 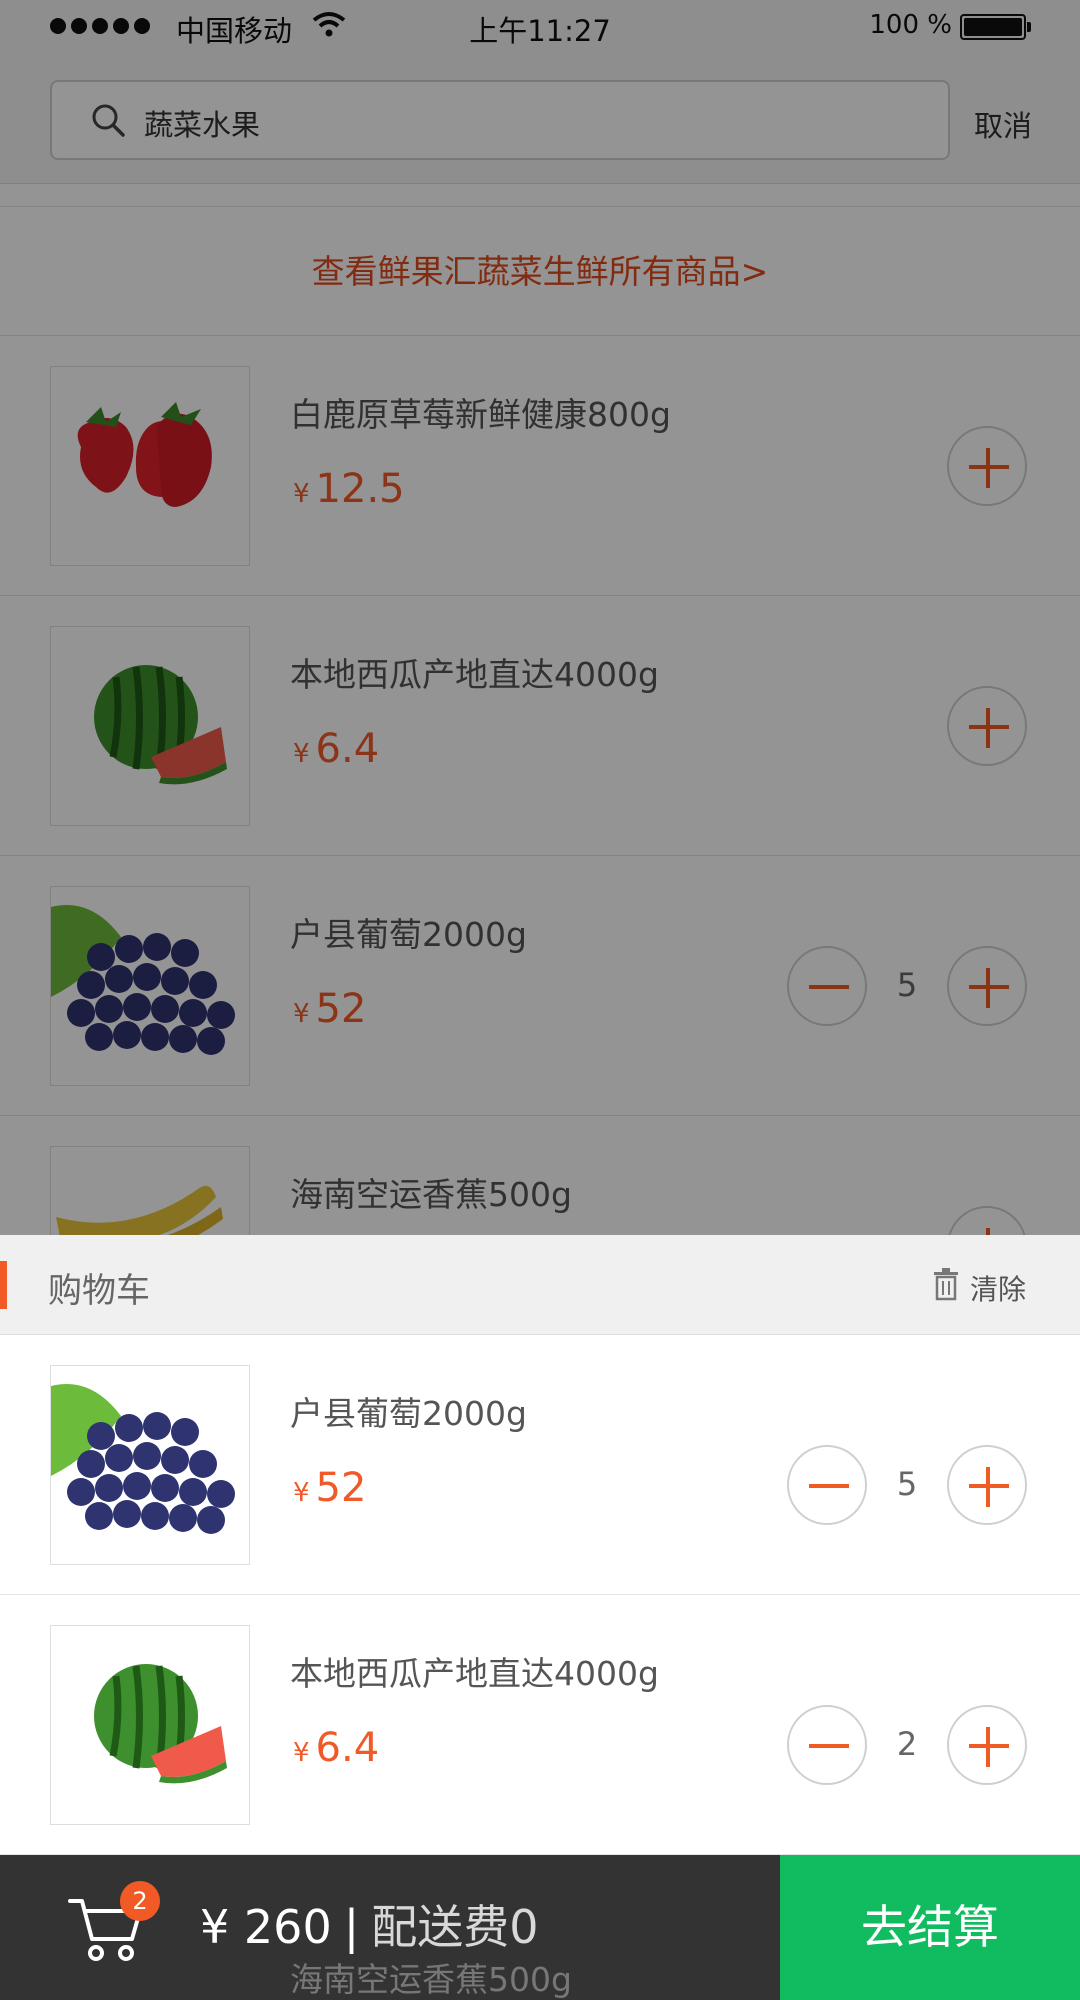 I want to click on clear-cart-button: 清除, so click(x=979, y=1287).